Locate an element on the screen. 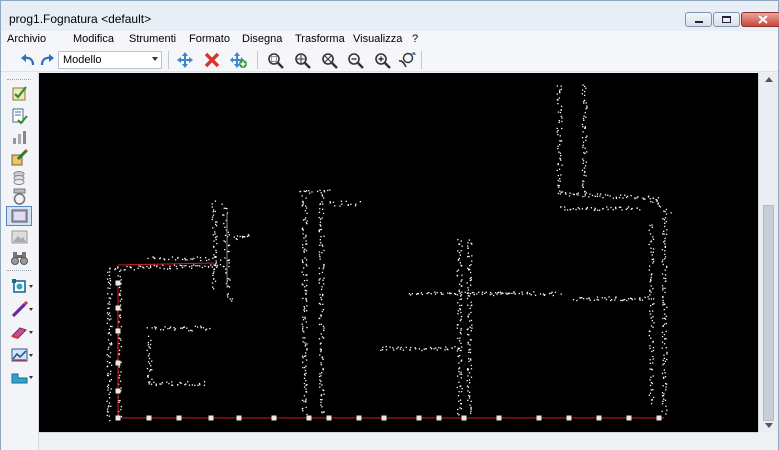  delete-icon is located at coordinates (212, 60).